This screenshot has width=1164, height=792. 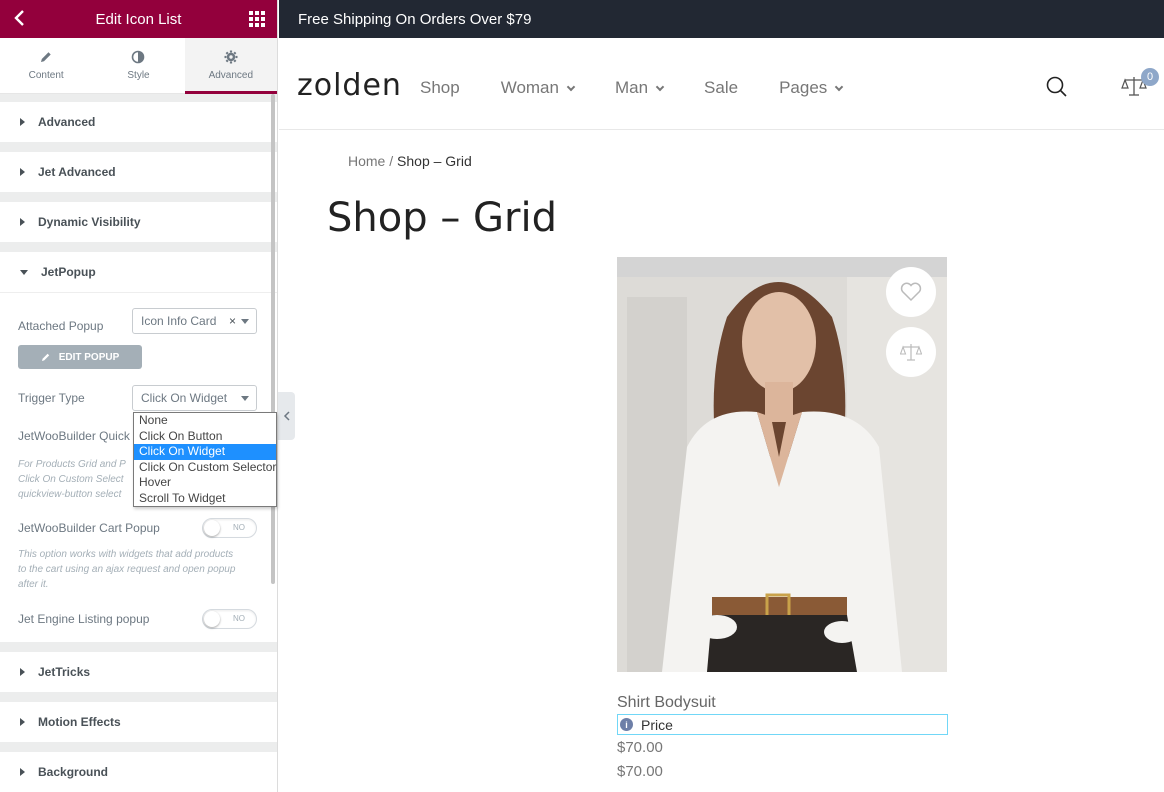 I want to click on promo-bar: Free Shipping On Orders Over $79, so click(x=721, y=19).